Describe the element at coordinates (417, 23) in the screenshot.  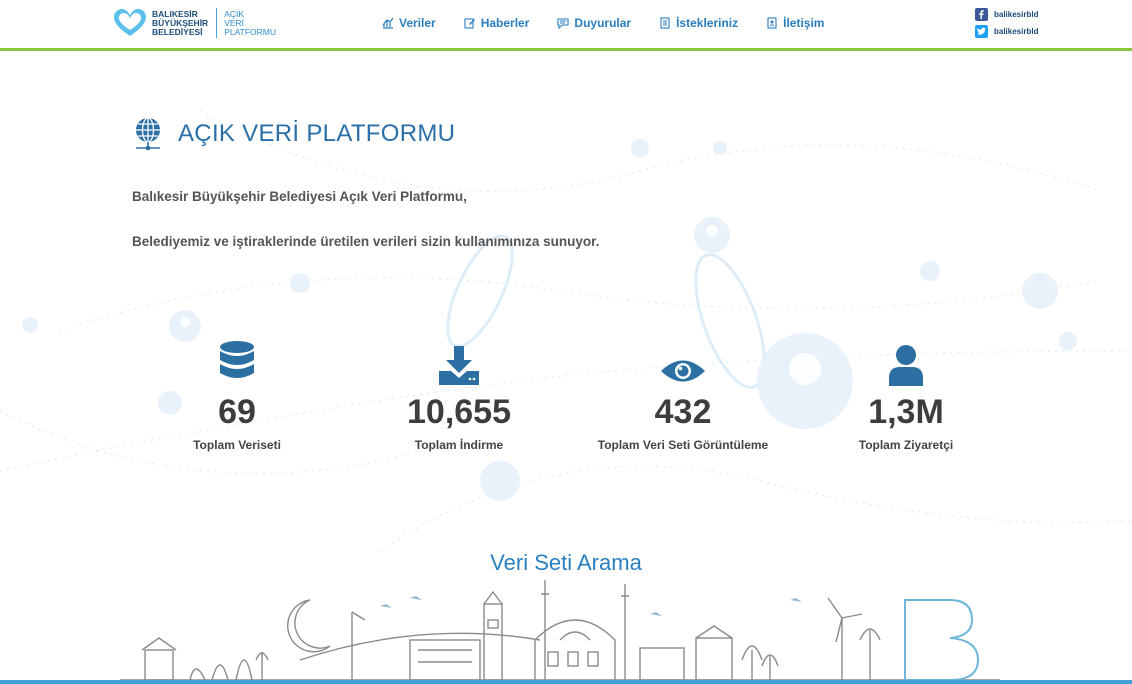
I see `nav-label: Veriler` at that location.